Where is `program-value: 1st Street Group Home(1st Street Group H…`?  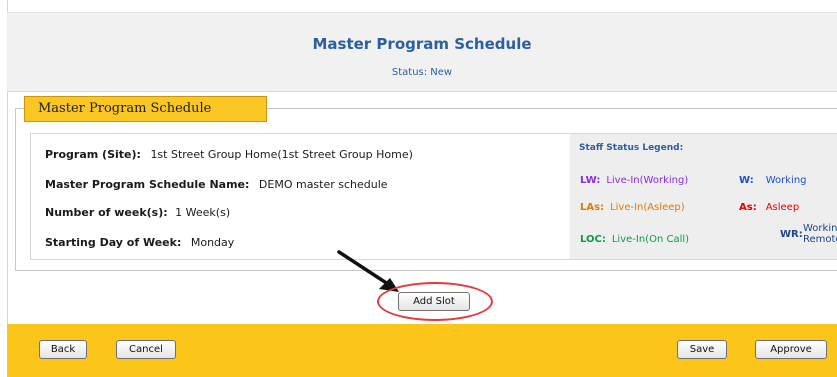
program-value: 1st Street Group Home(1st Street Group H… is located at coordinates (281, 154).